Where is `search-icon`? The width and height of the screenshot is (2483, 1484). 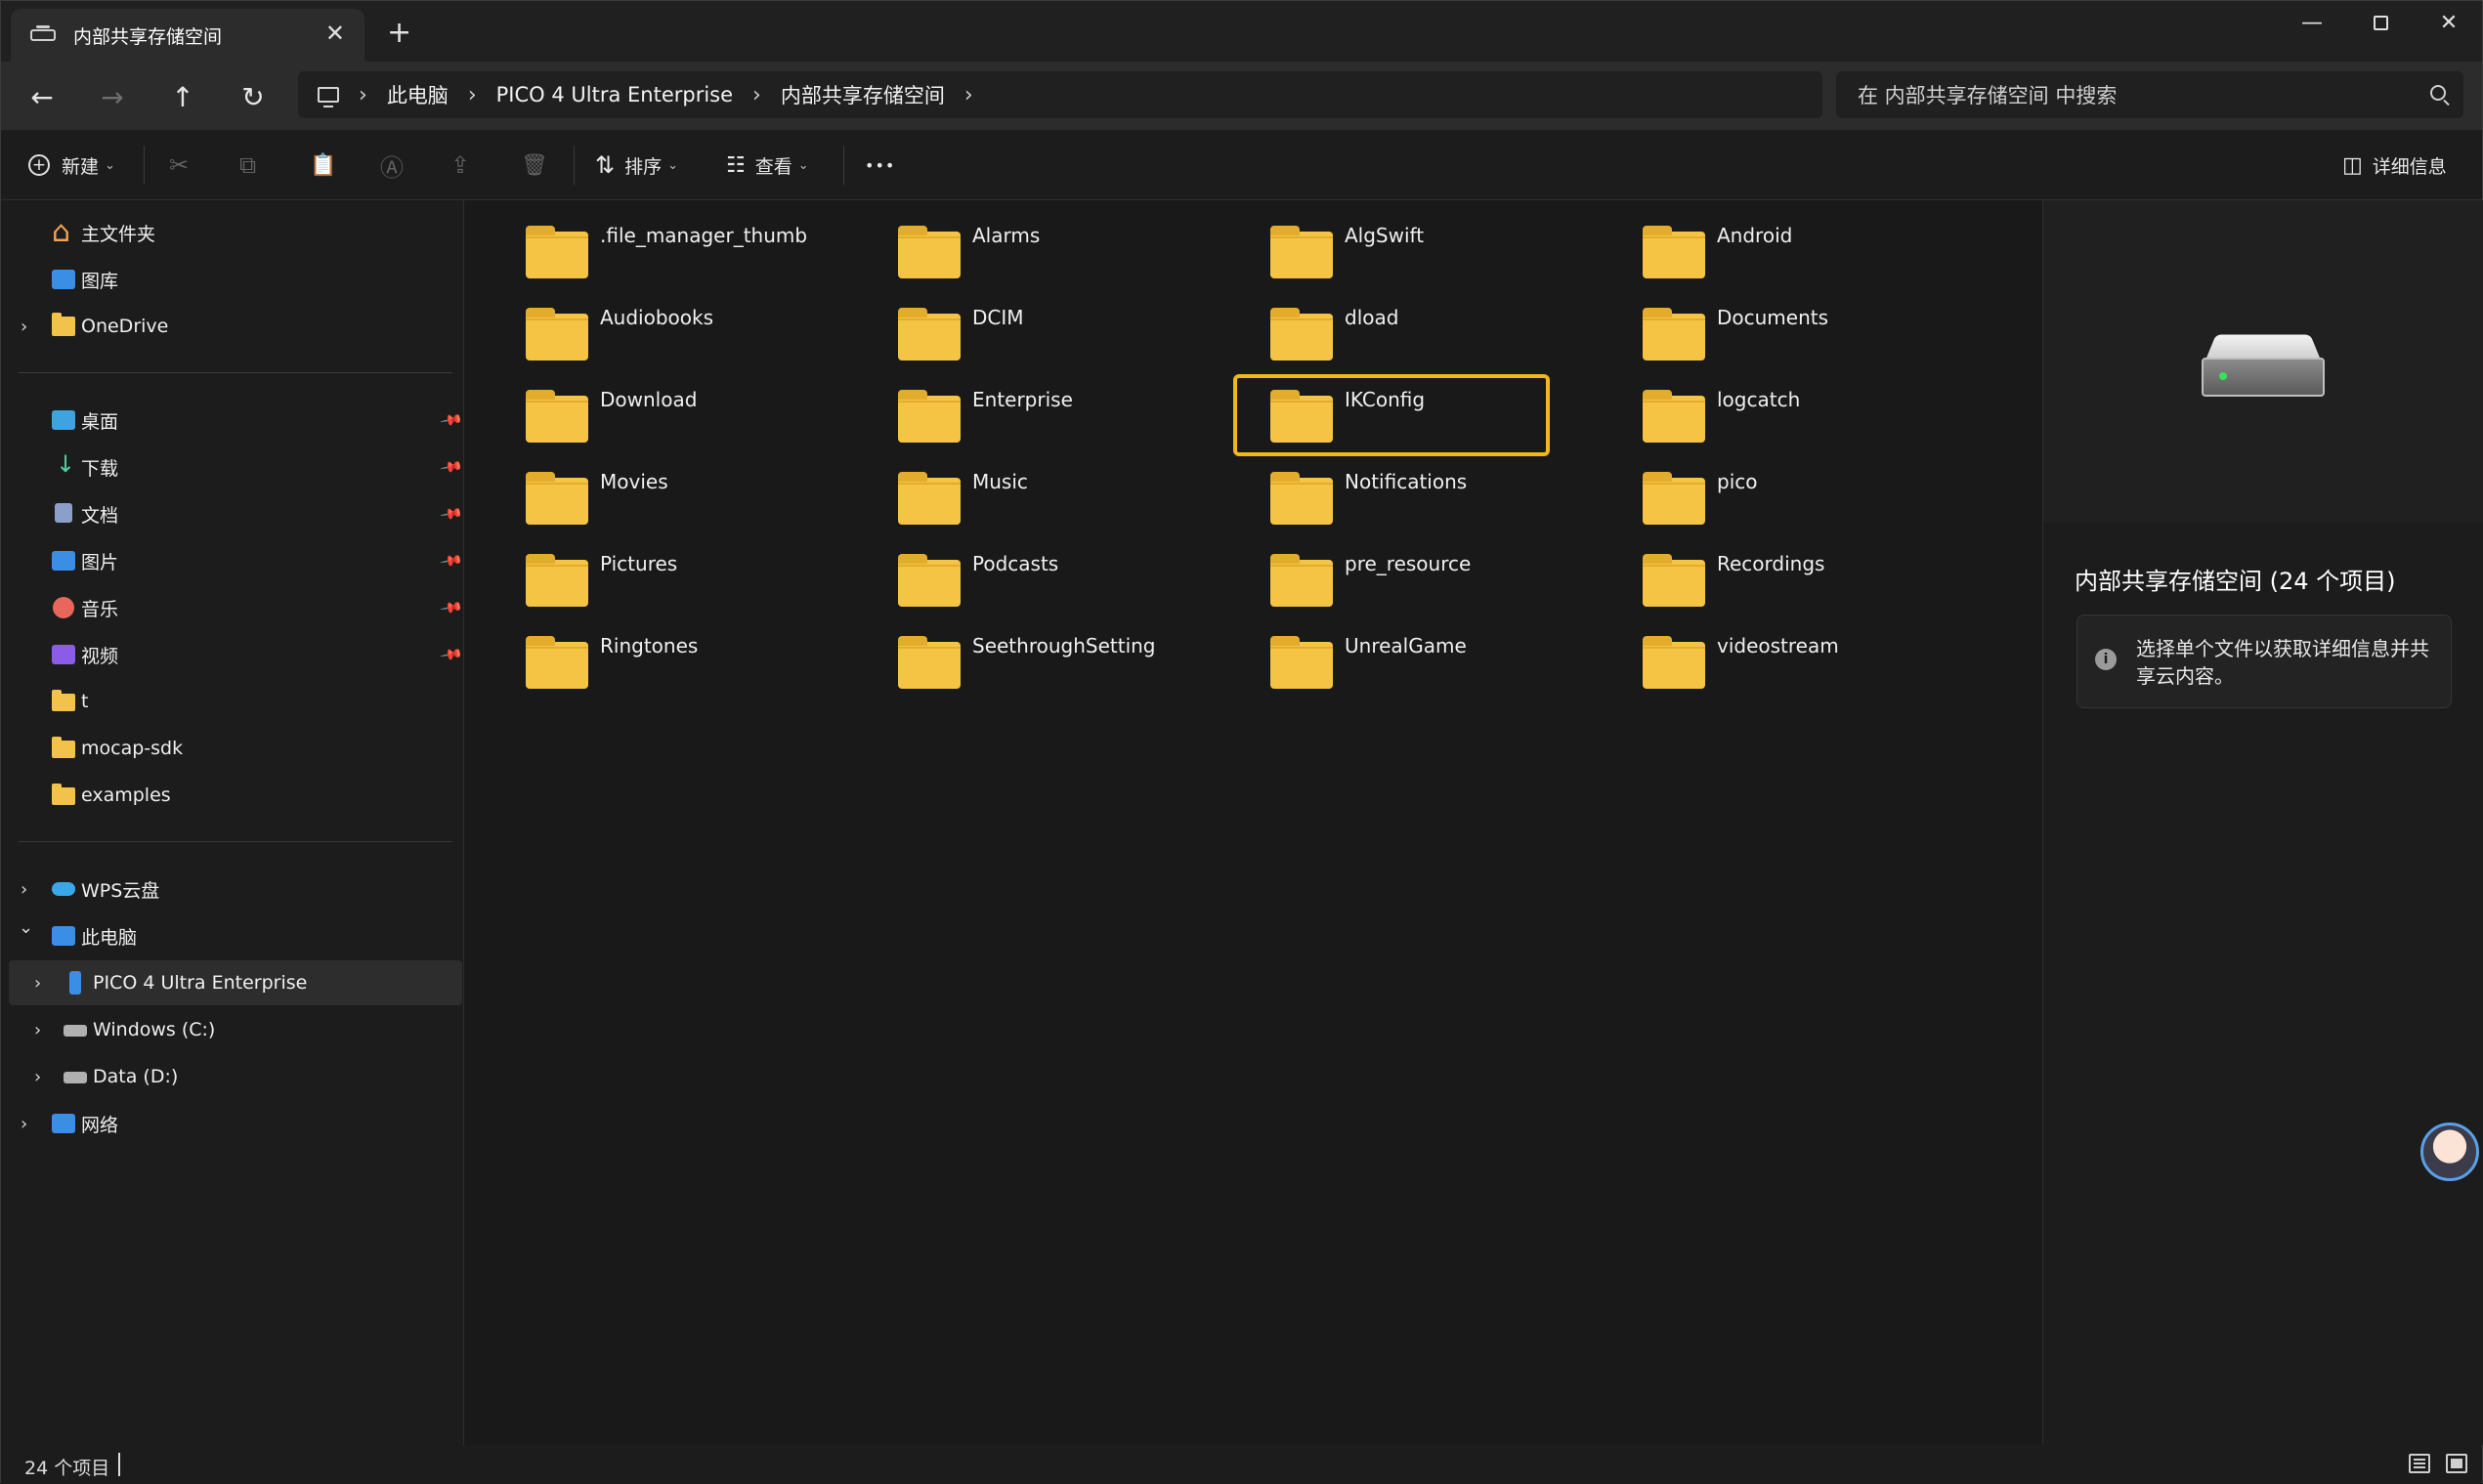 search-icon is located at coordinates (2438, 93).